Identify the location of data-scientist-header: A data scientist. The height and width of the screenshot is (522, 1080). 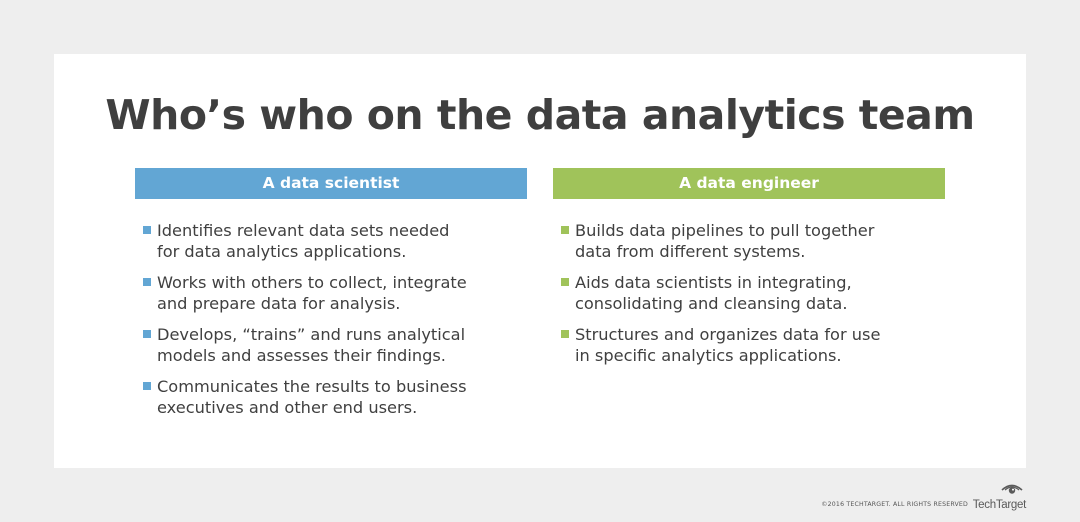
(331, 183).